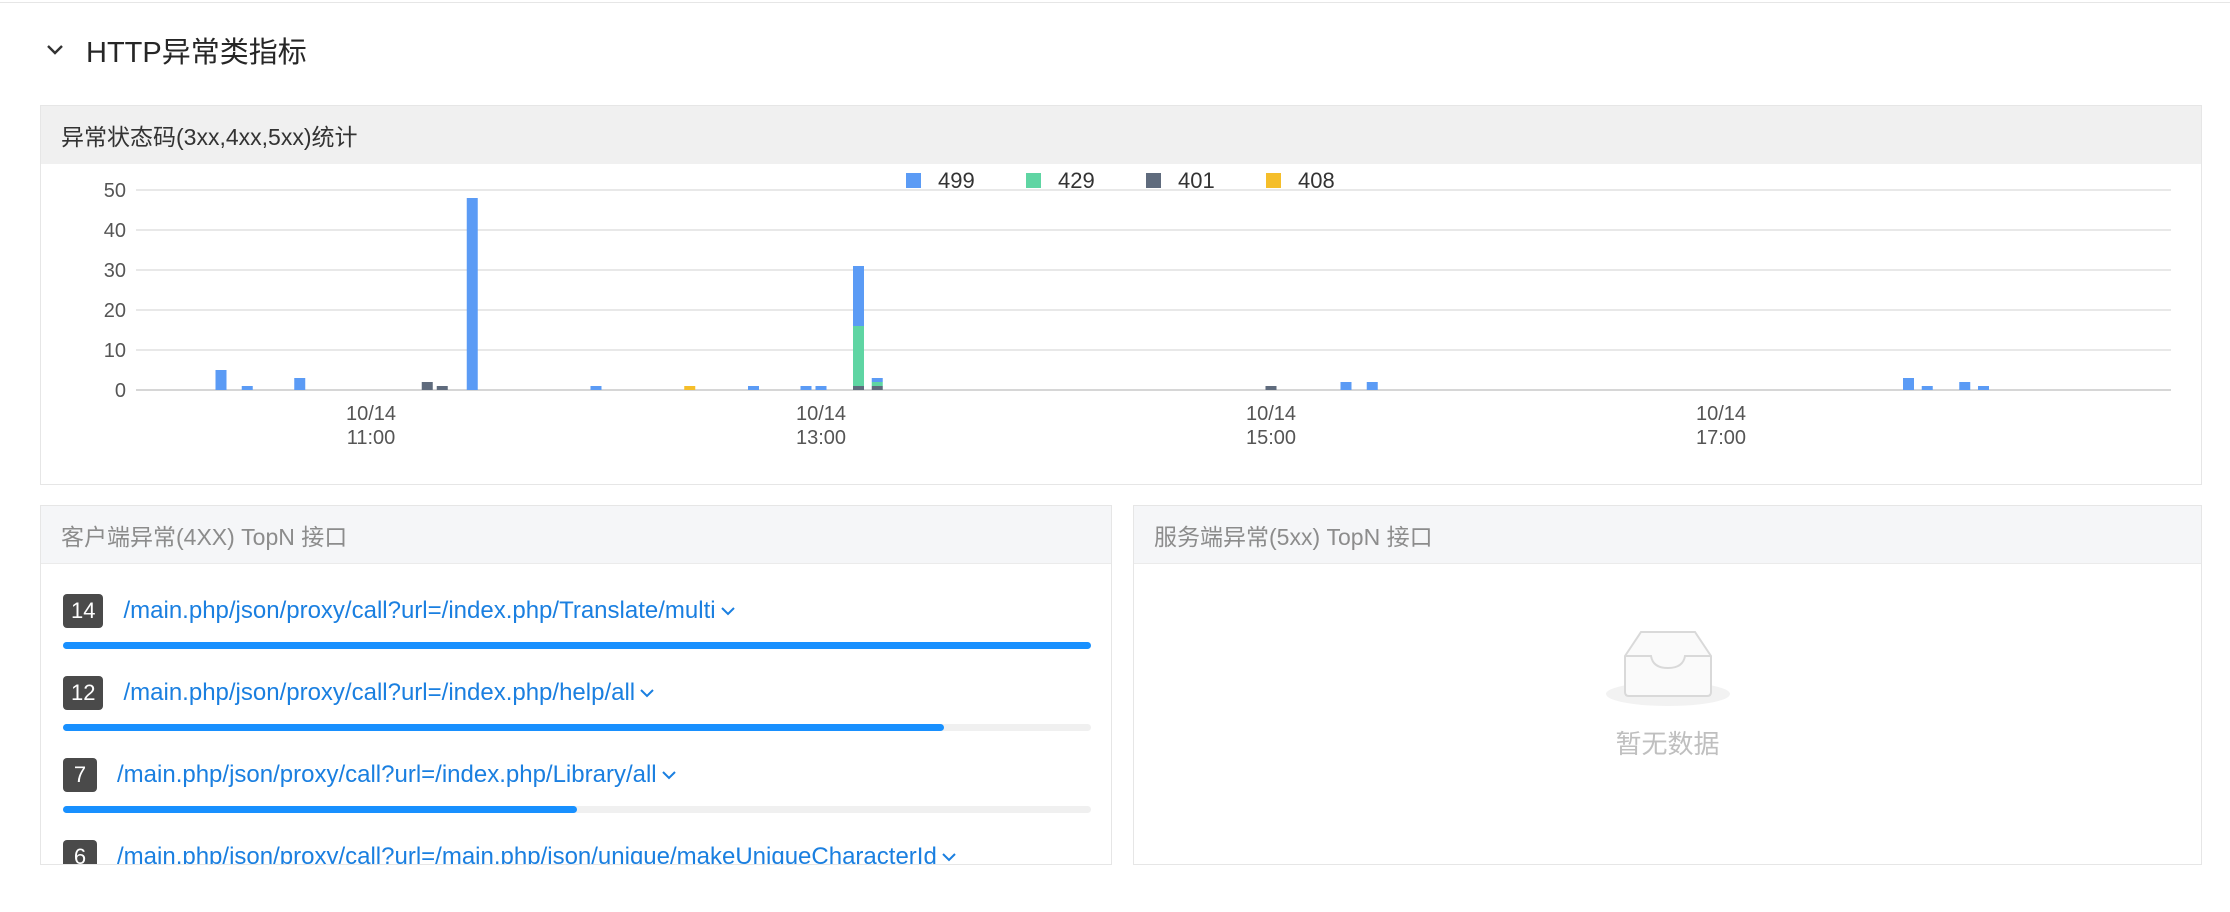 Image resolution: width=2230 pixels, height=912 pixels. Describe the element at coordinates (115, 191) in the screenshot. I see `y-tick-label: 50` at that location.